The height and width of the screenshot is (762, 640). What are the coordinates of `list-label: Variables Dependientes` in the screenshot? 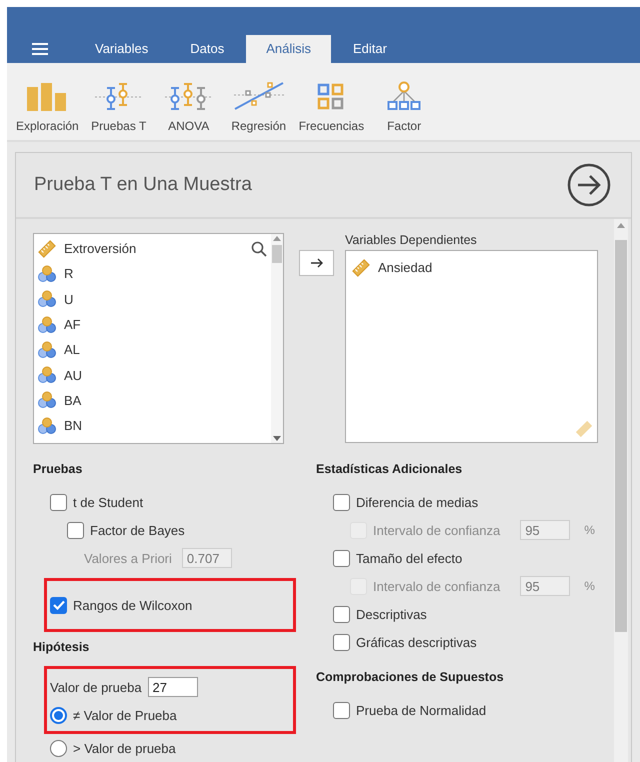 It's located at (411, 241).